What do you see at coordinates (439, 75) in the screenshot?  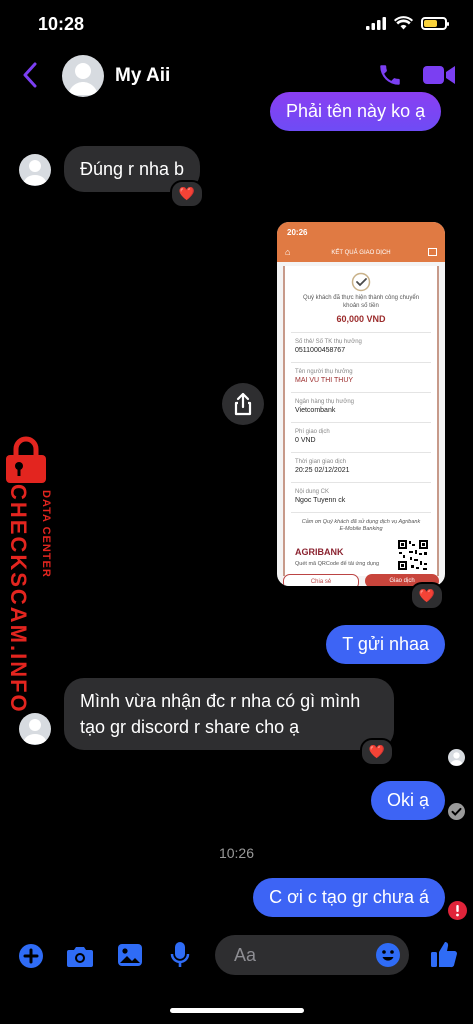 I see `video-call-icon` at bounding box center [439, 75].